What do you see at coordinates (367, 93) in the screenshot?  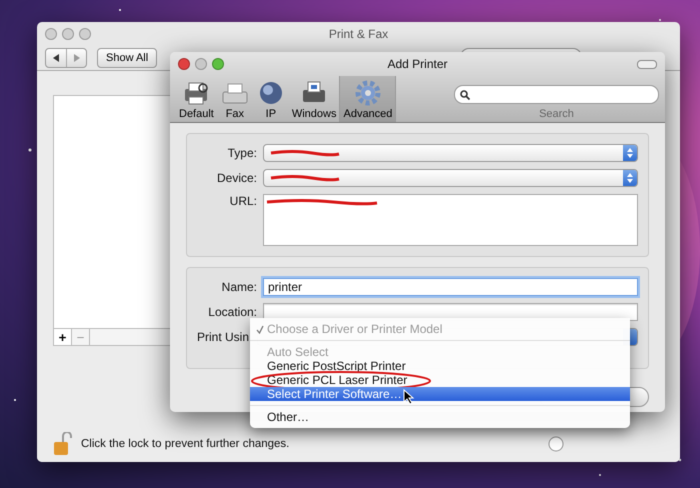 I see `gear-icon` at bounding box center [367, 93].